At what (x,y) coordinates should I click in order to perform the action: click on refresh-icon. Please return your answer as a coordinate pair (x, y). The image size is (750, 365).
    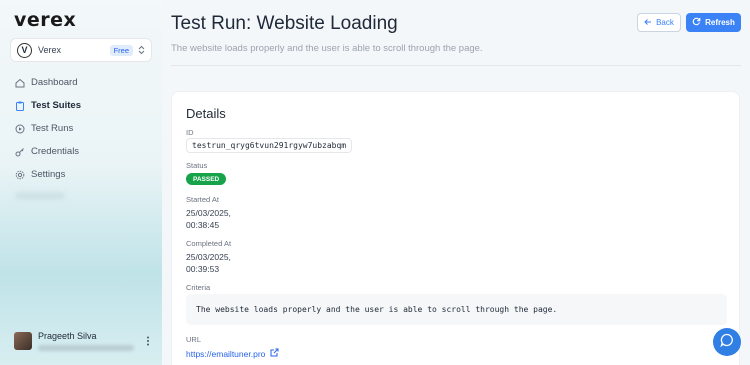
    Looking at the image, I should click on (696, 22).